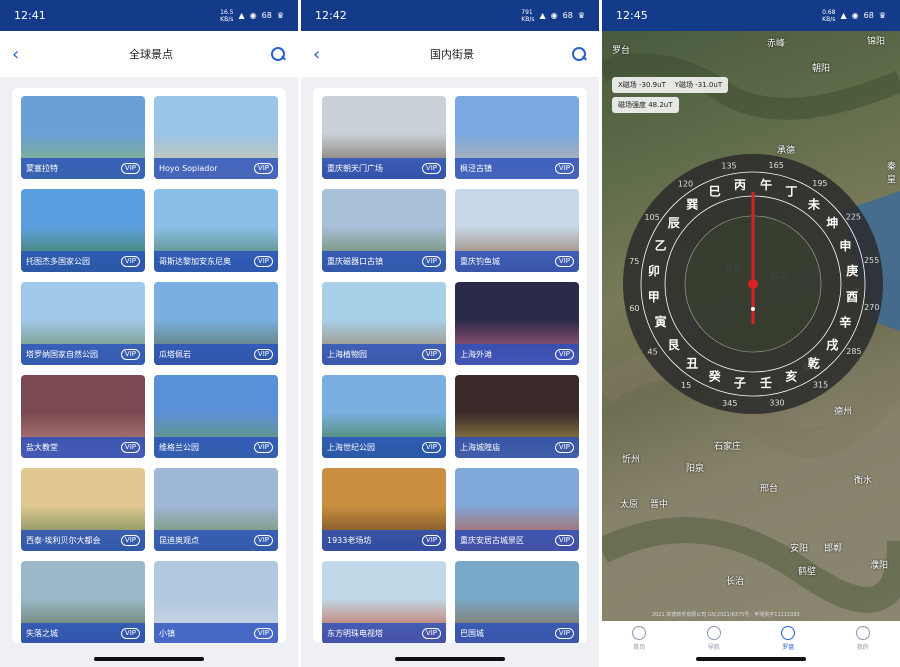  I want to click on attraction-card: 上海城隍庙 VIP, so click(517, 416).